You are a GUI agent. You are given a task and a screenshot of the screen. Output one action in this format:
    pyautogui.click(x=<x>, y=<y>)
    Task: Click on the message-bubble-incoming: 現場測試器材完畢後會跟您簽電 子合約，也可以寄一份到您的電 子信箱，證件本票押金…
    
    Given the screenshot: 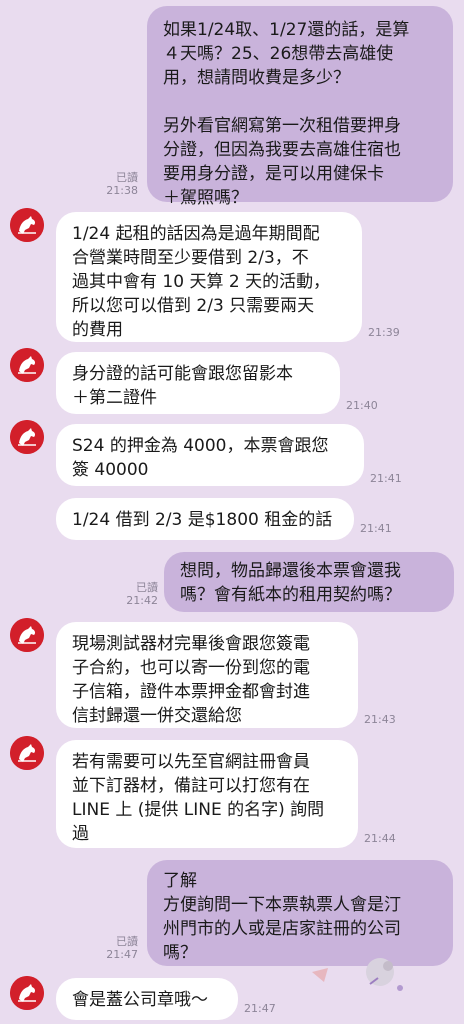 What is the action you would take?
    pyautogui.click(x=207, y=675)
    